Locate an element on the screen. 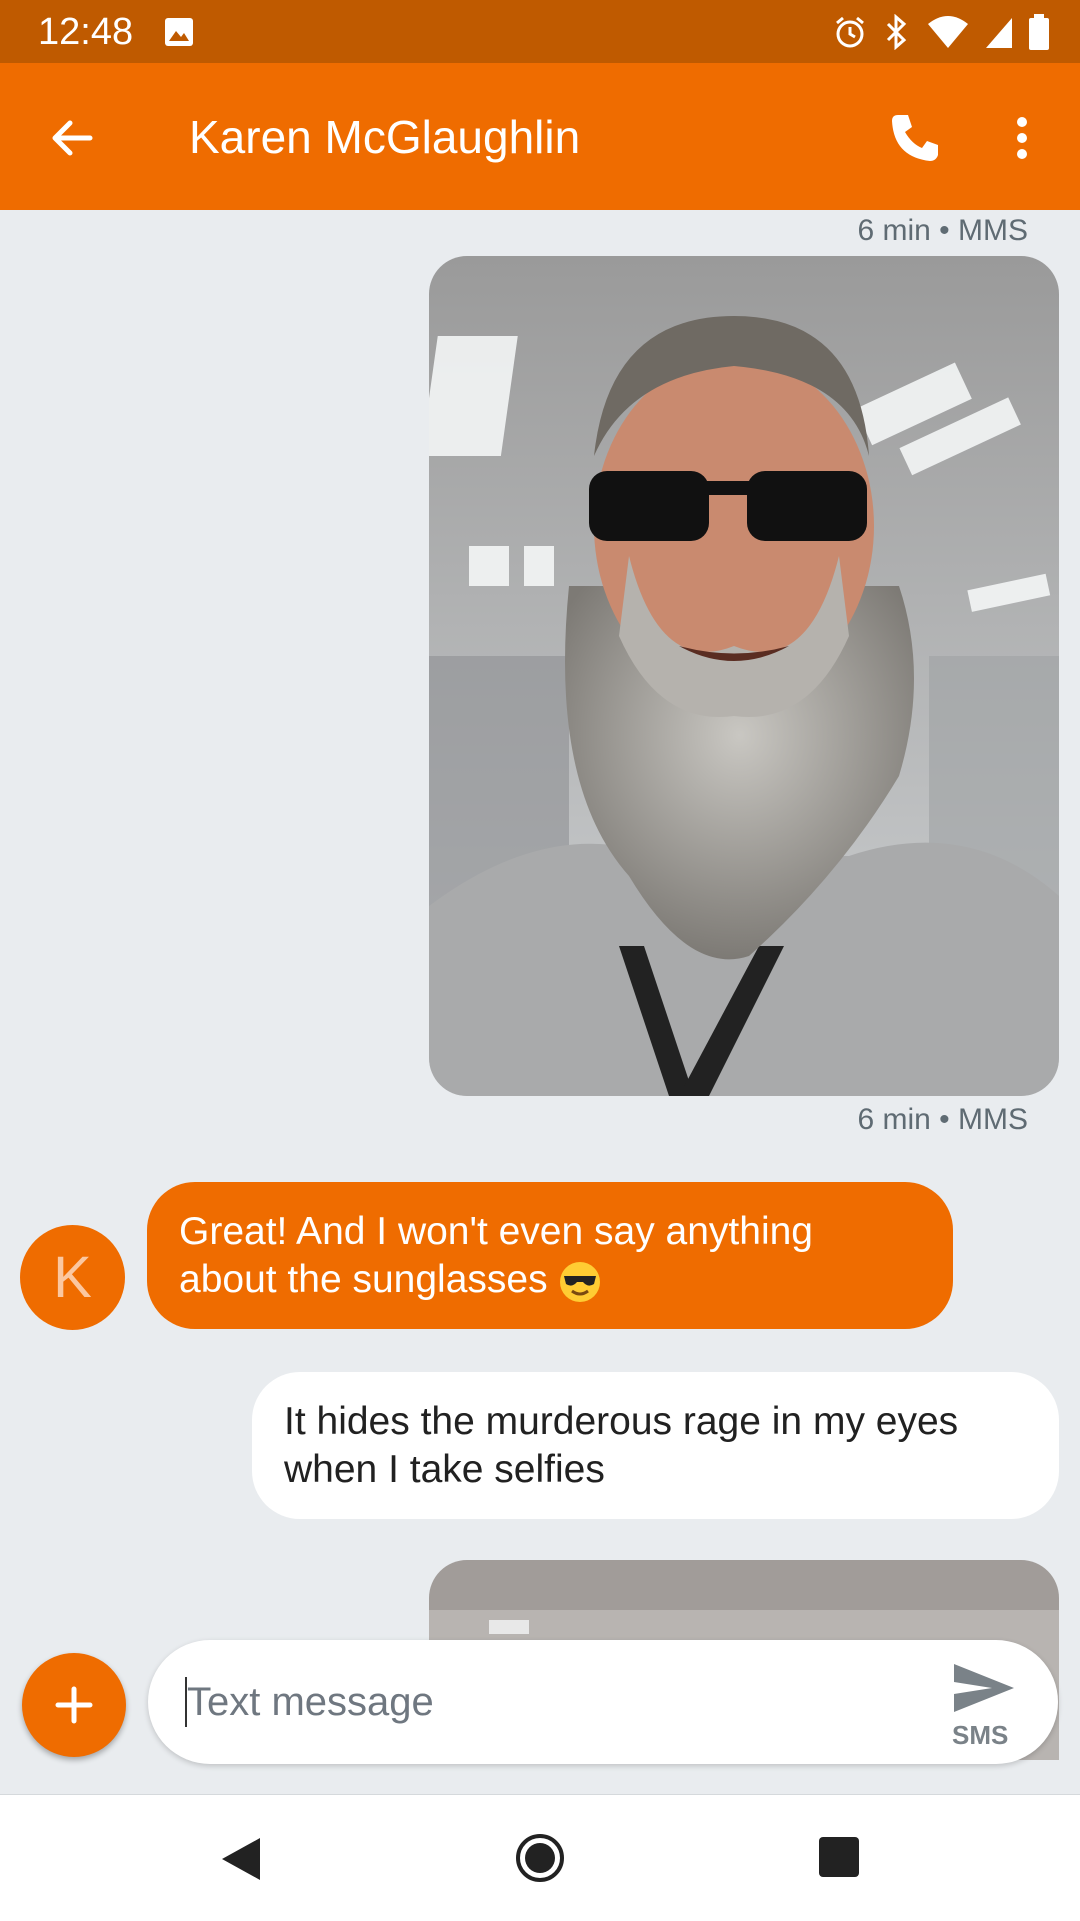 Image resolution: width=1080 pixels, height=1921 pixels. app-bar: Karen McGlaughlin is located at coordinates (540, 136).